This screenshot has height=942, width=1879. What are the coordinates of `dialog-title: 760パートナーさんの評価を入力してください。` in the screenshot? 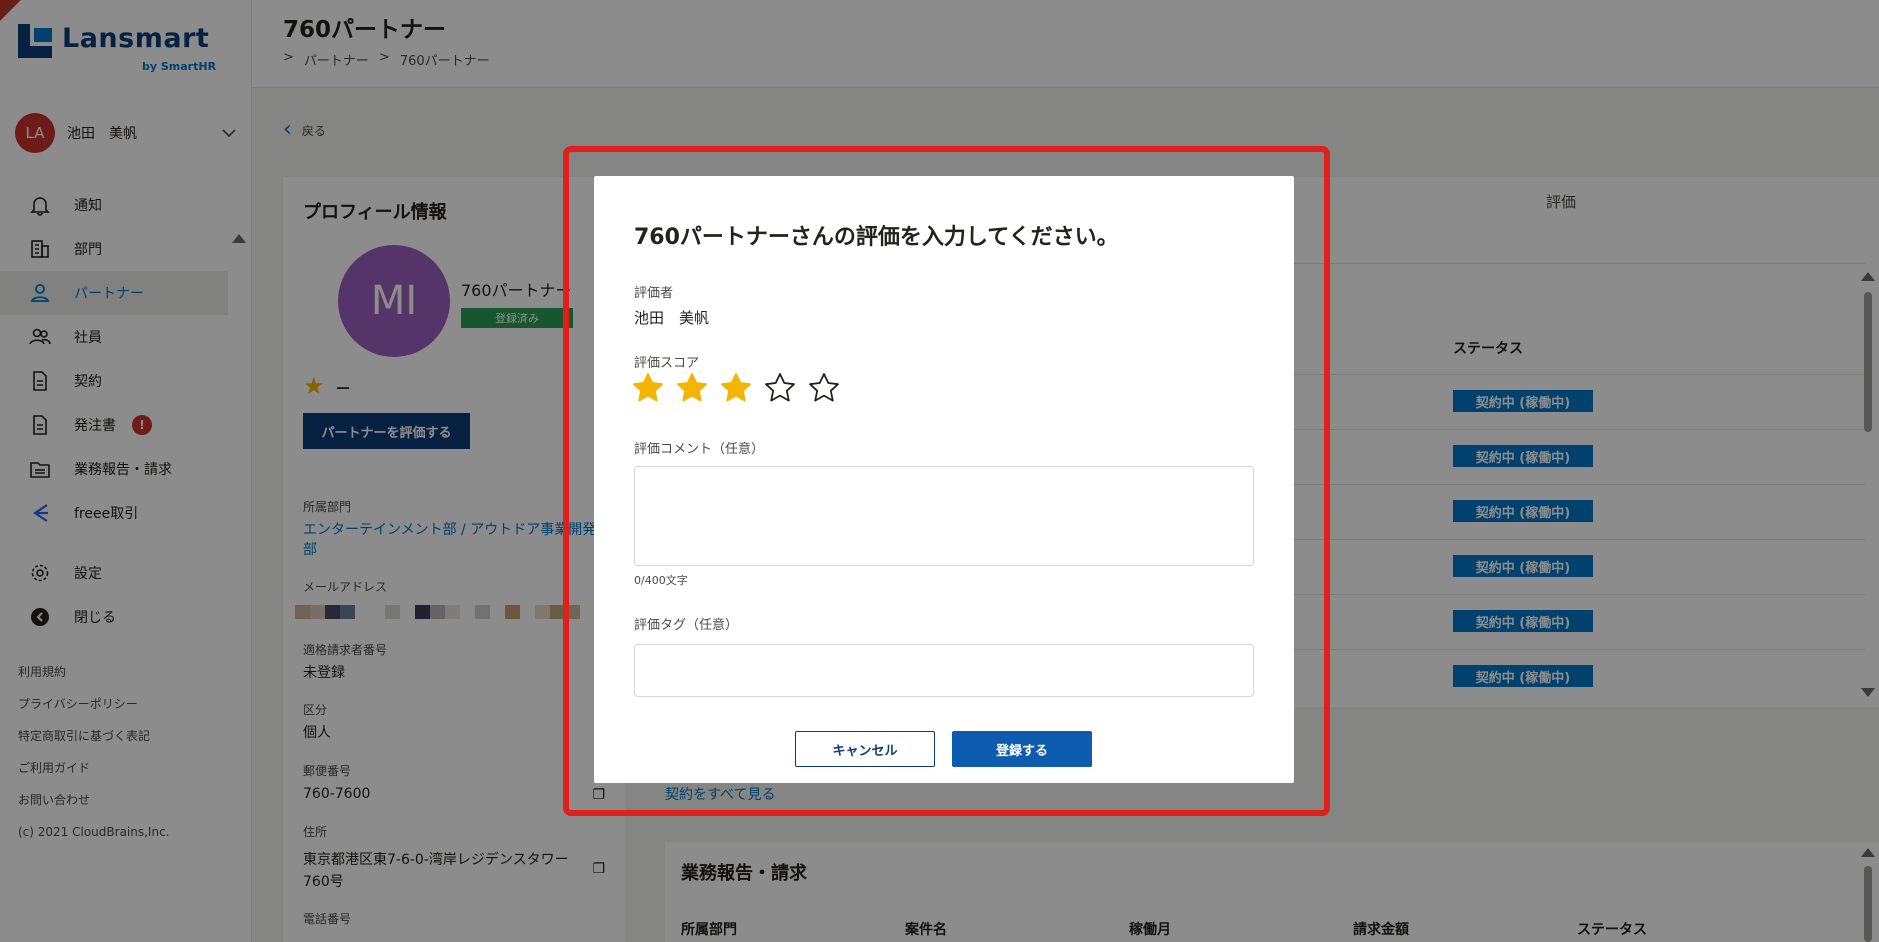 It's located at (876, 237).